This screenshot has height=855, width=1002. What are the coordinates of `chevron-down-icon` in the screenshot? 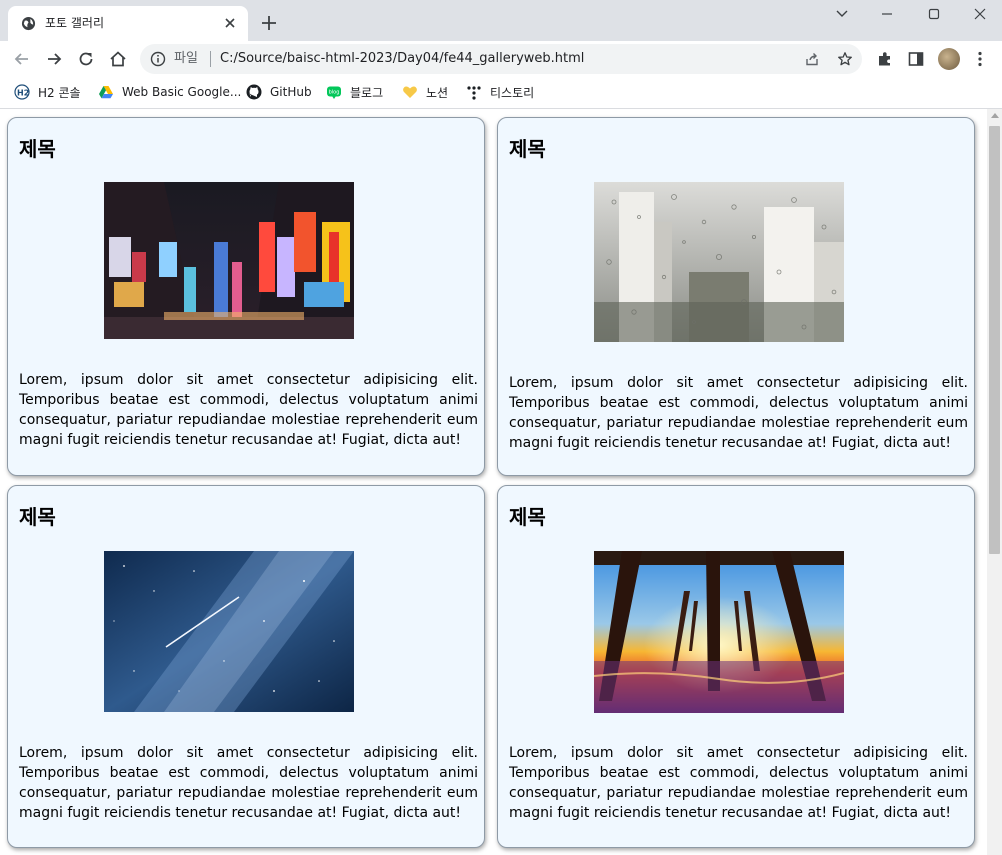 It's located at (842, 14).